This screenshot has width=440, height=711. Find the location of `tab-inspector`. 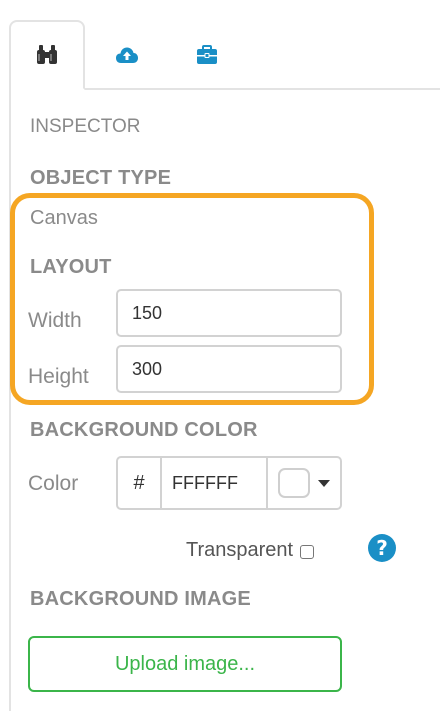

tab-inspector is located at coordinates (47, 55).